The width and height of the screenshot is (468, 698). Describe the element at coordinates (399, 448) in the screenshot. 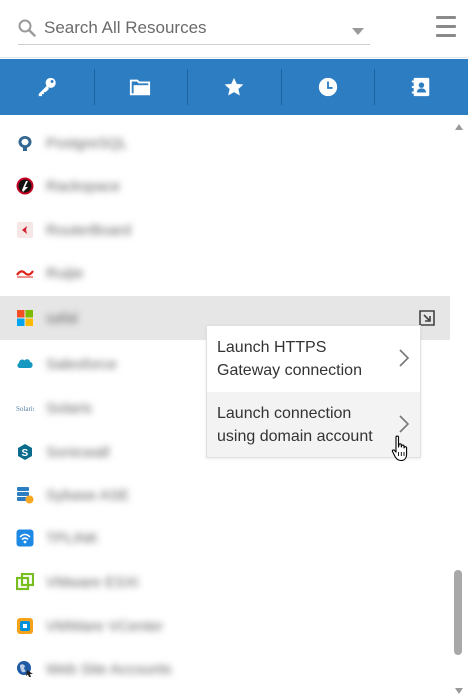

I see `hand-pointer-cursor-icon` at that location.